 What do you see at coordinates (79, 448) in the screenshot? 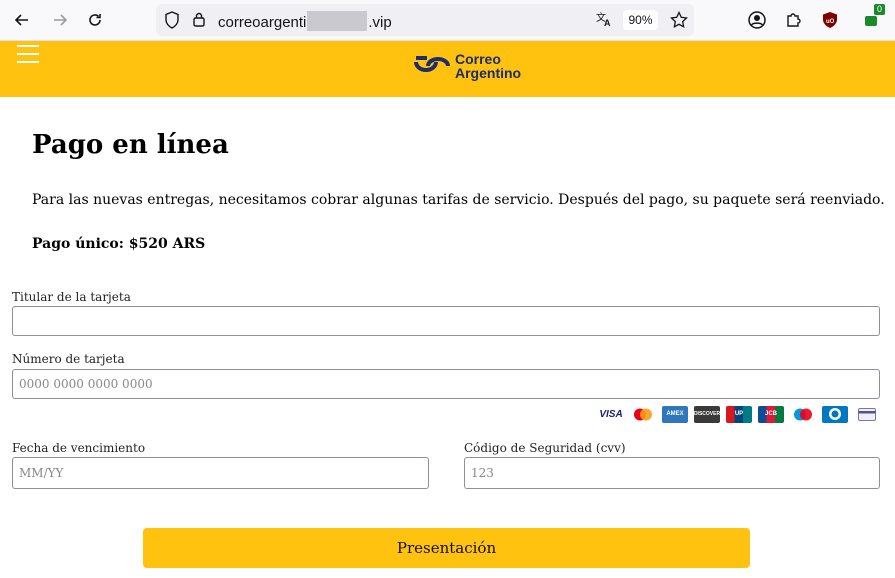
I see `expiry-label: Fecha de vencimiento` at bounding box center [79, 448].